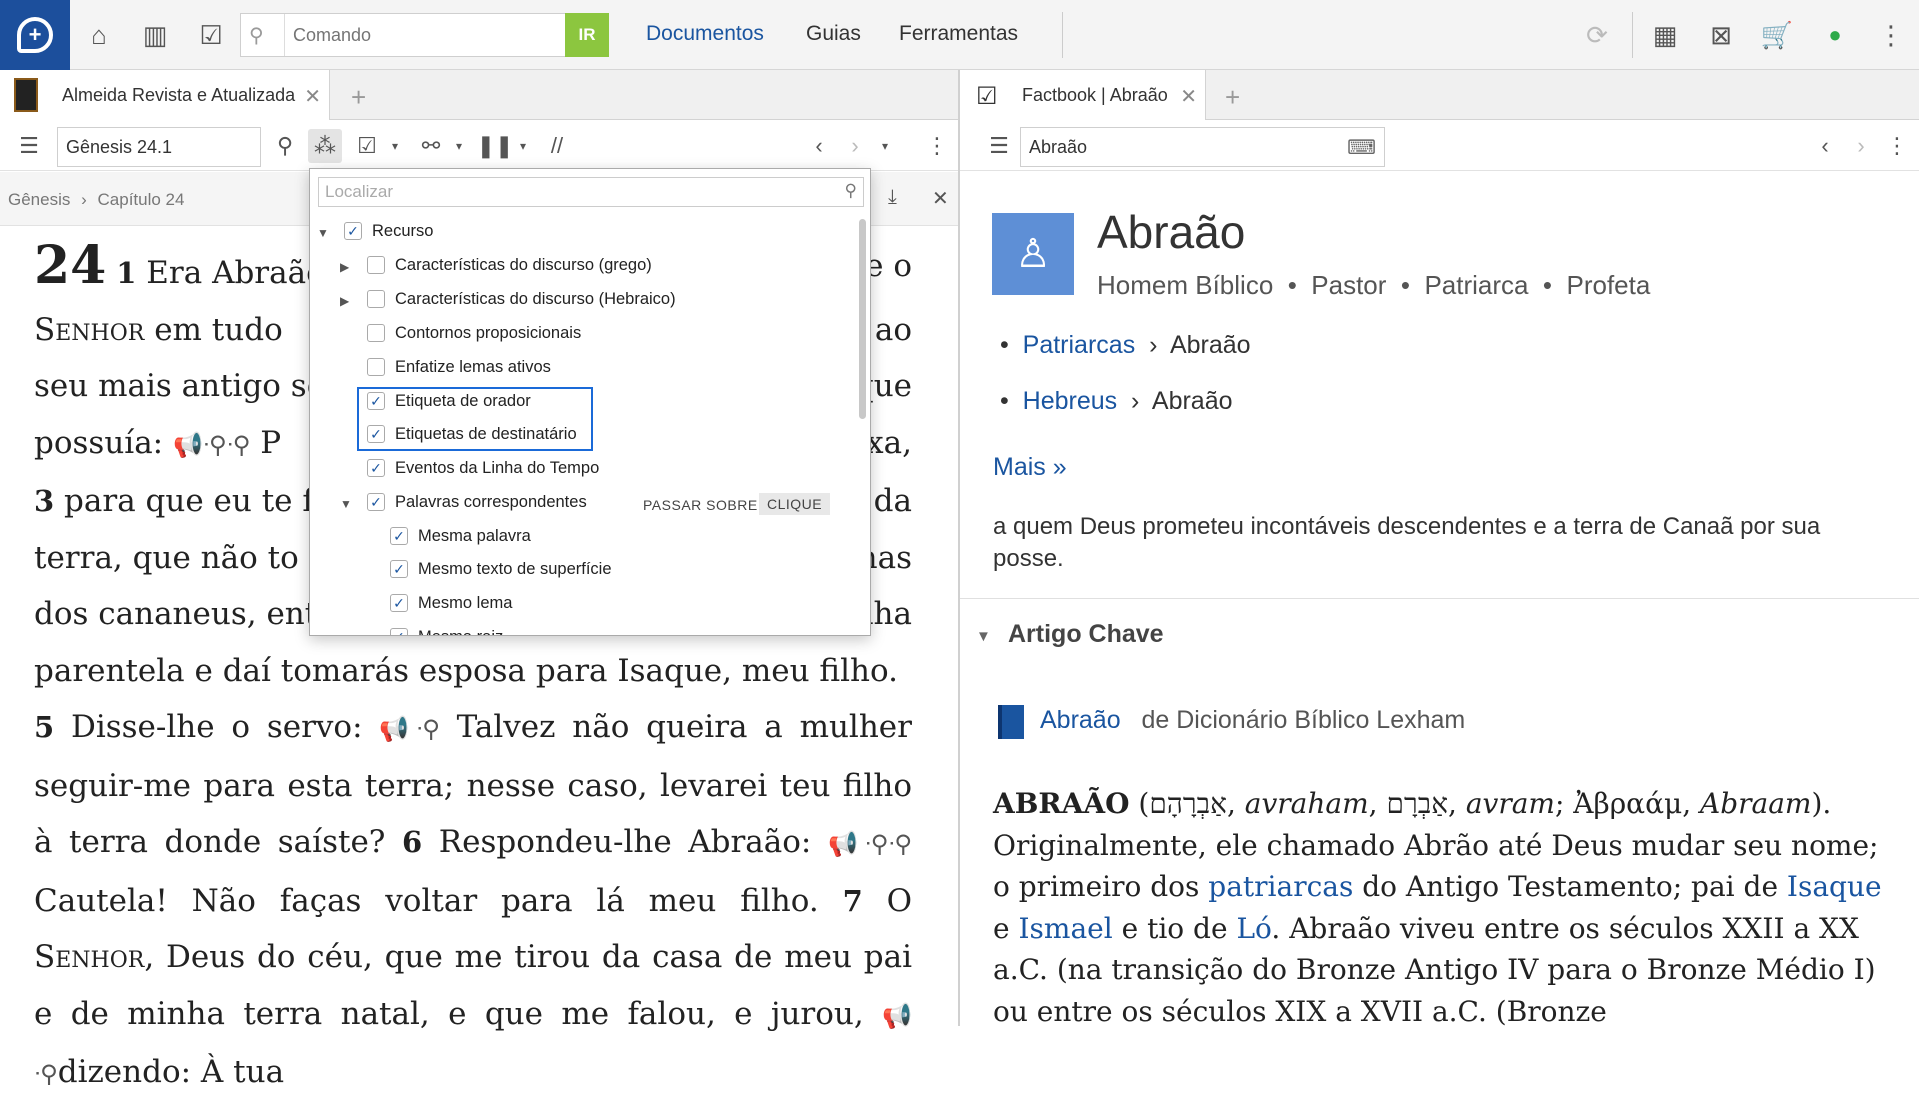 The height and width of the screenshot is (1103, 1919). What do you see at coordinates (853, 901) in the screenshot?
I see `verse-number: 7` at bounding box center [853, 901].